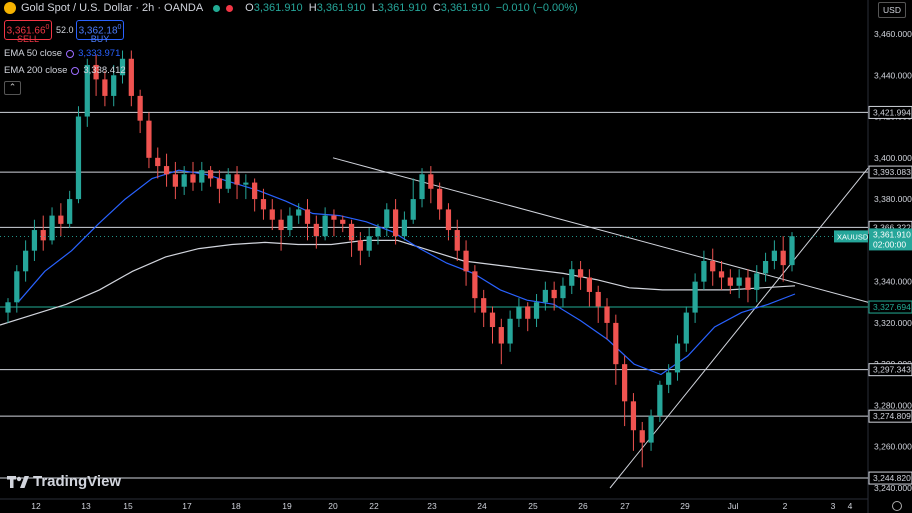 The width and height of the screenshot is (912, 513). I want to click on x-tick-label: 17, so click(187, 506).